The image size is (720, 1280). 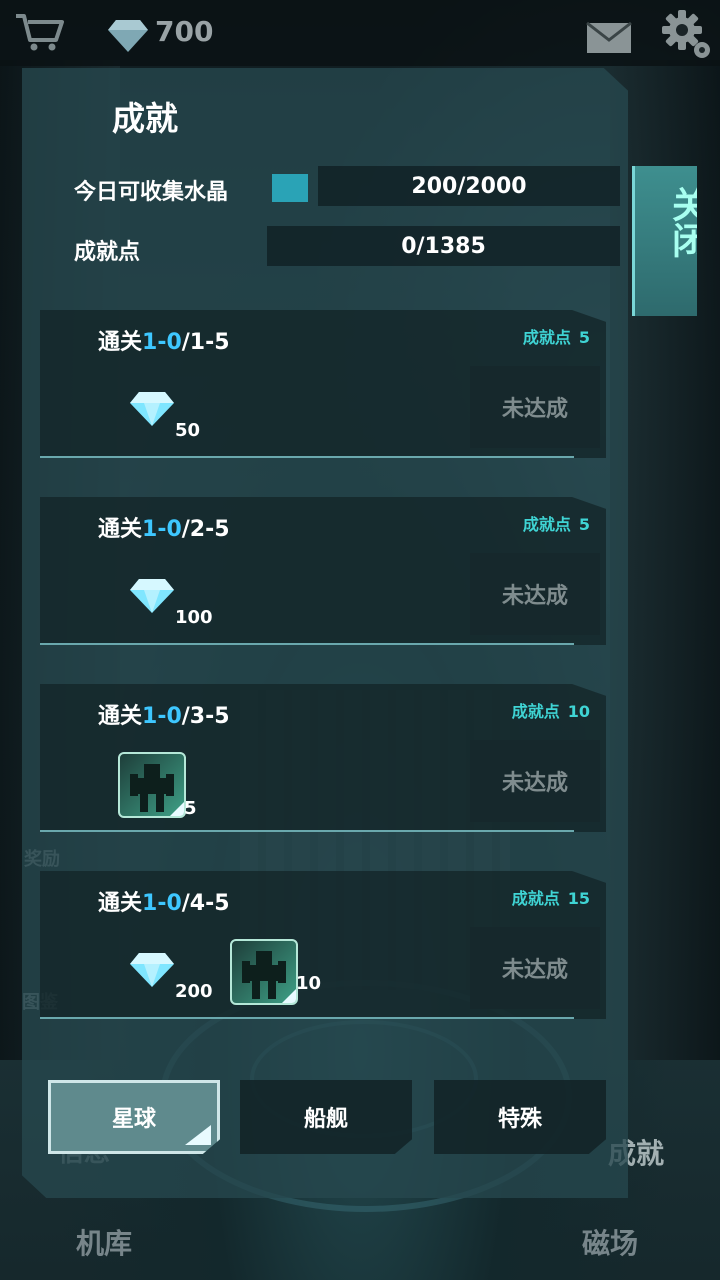 What do you see at coordinates (323, 571) in the screenshot?
I see `achievement-card: 通关1-0/2-5 成就点 5 100 未达成` at bounding box center [323, 571].